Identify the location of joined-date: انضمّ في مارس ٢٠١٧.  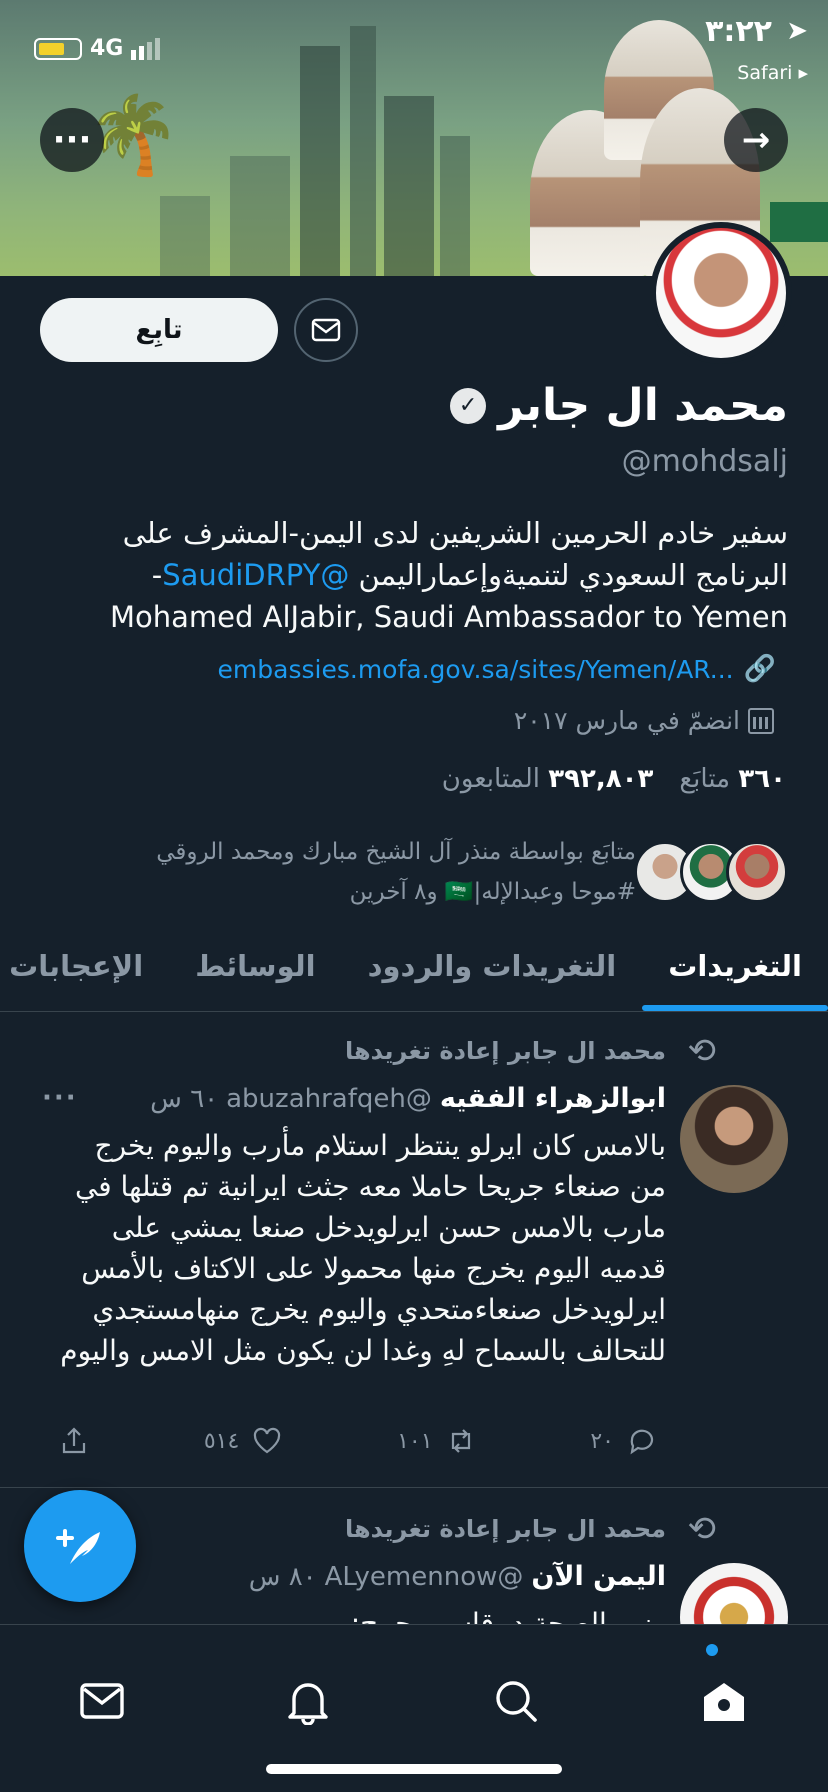
(626, 720).